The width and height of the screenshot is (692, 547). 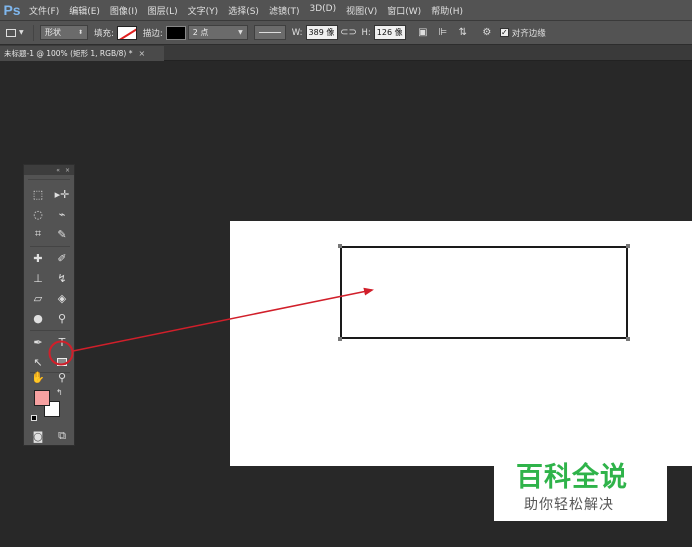 What do you see at coordinates (504, 32) in the screenshot?
I see `align-edges-checkbox: ✓` at bounding box center [504, 32].